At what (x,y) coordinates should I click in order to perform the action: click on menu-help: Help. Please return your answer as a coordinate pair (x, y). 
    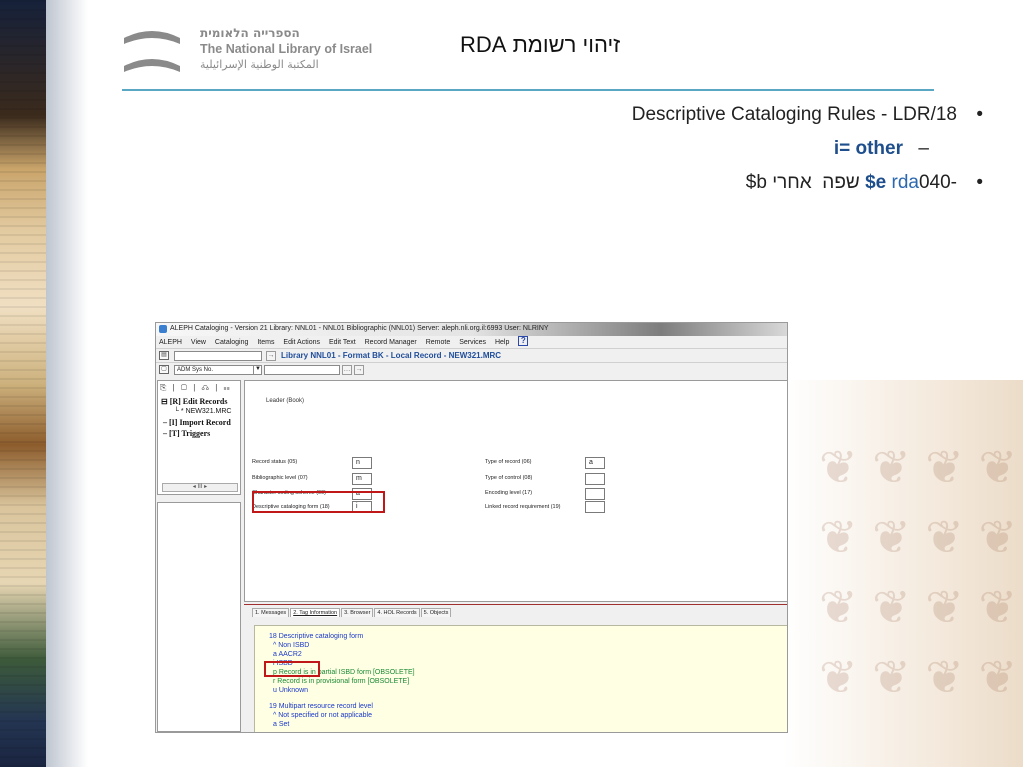
    Looking at the image, I should click on (502, 342).